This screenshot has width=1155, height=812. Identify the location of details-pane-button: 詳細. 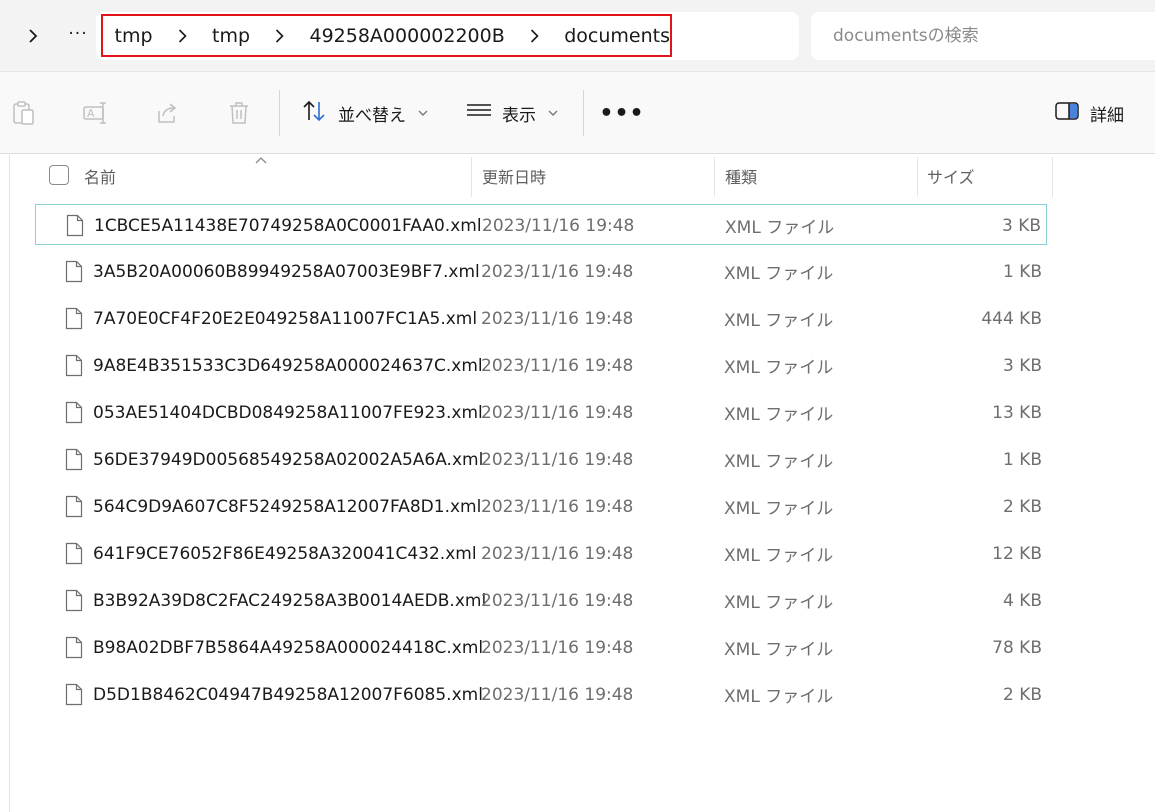
(1089, 113).